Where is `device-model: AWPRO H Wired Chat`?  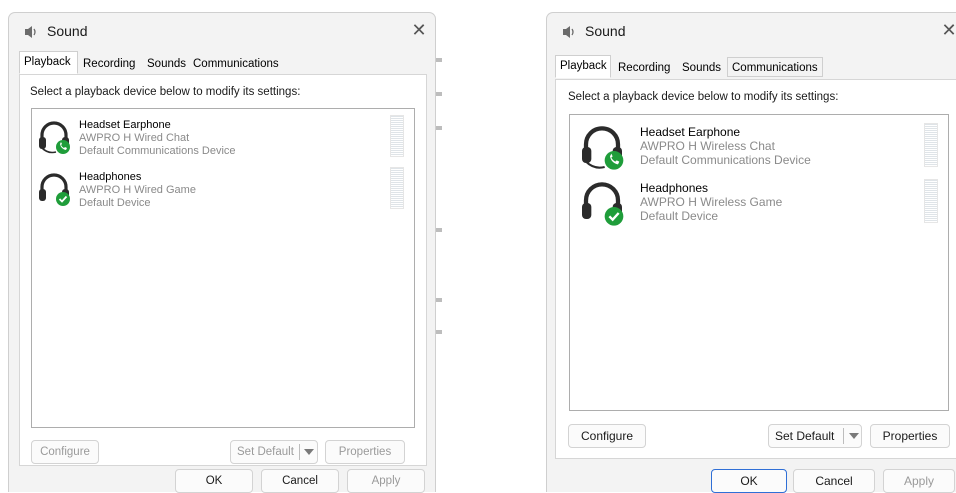 device-model: AWPRO H Wired Chat is located at coordinates (134, 138).